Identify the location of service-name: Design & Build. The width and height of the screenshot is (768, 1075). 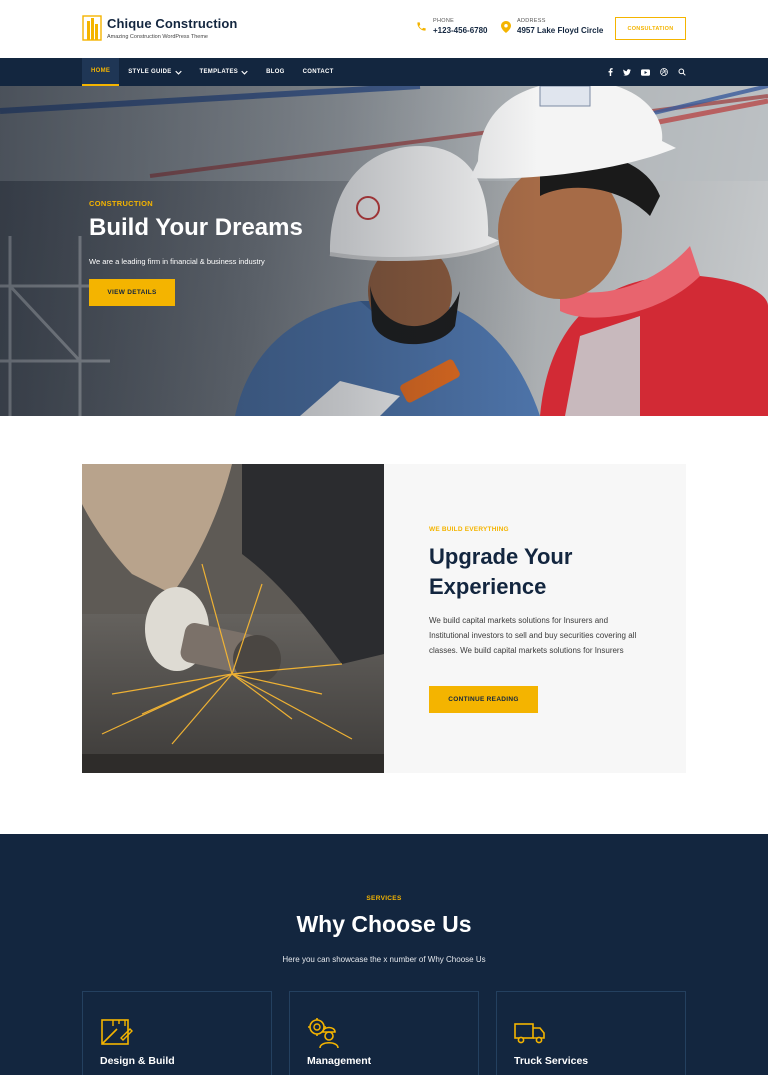
(137, 1061).